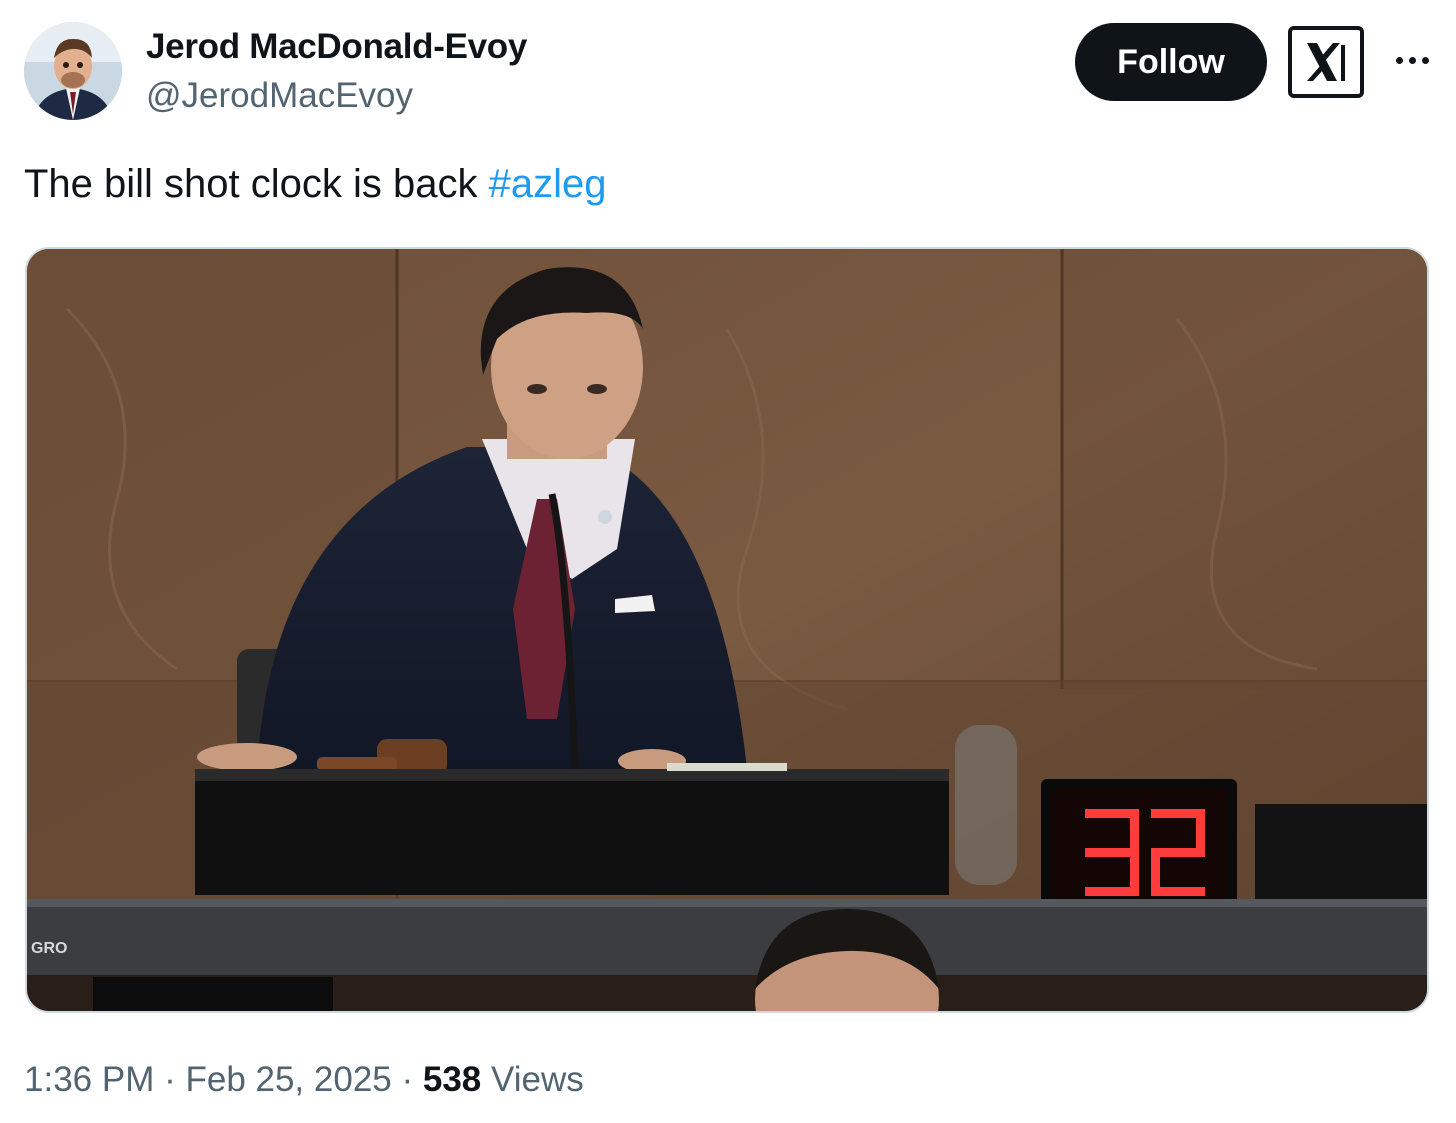 Image resolution: width=1456 pixels, height=1123 pixels. I want to click on follow-button: Follow, so click(1171, 62).